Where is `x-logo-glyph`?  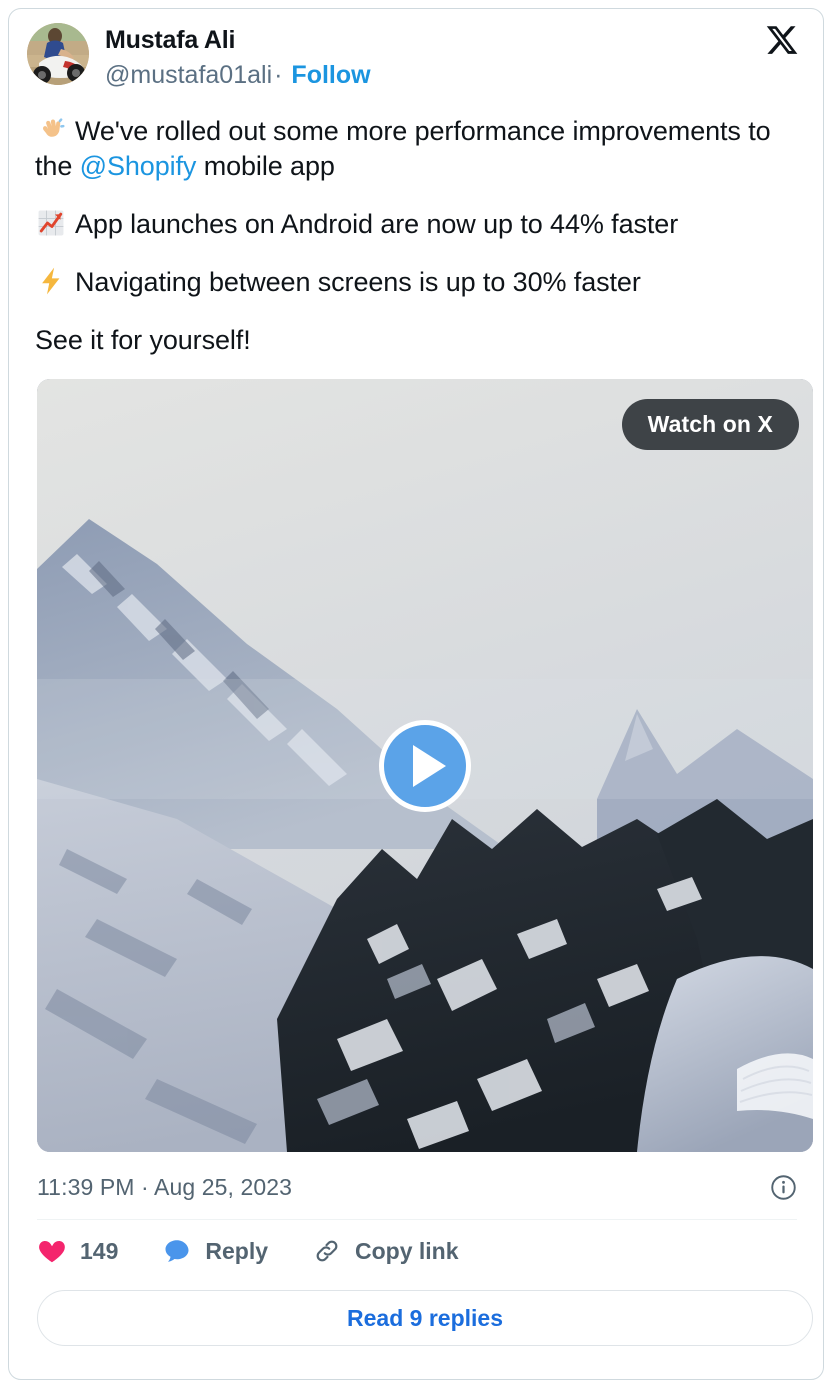 x-logo-glyph is located at coordinates (782, 40).